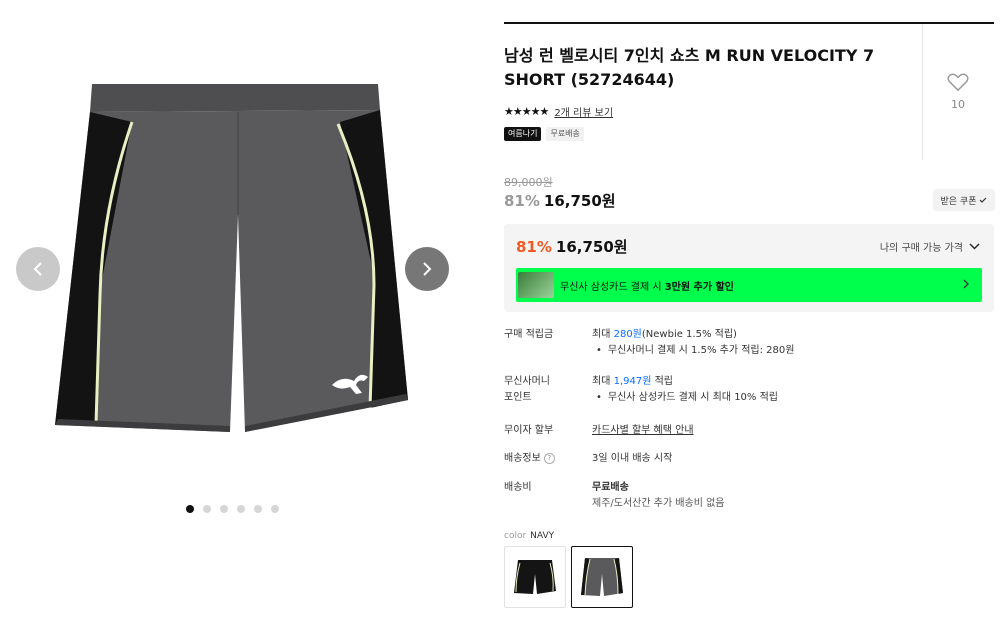 This screenshot has width=1000, height=618. Describe the element at coordinates (958, 82) in the screenshot. I see `heart-icon` at that location.